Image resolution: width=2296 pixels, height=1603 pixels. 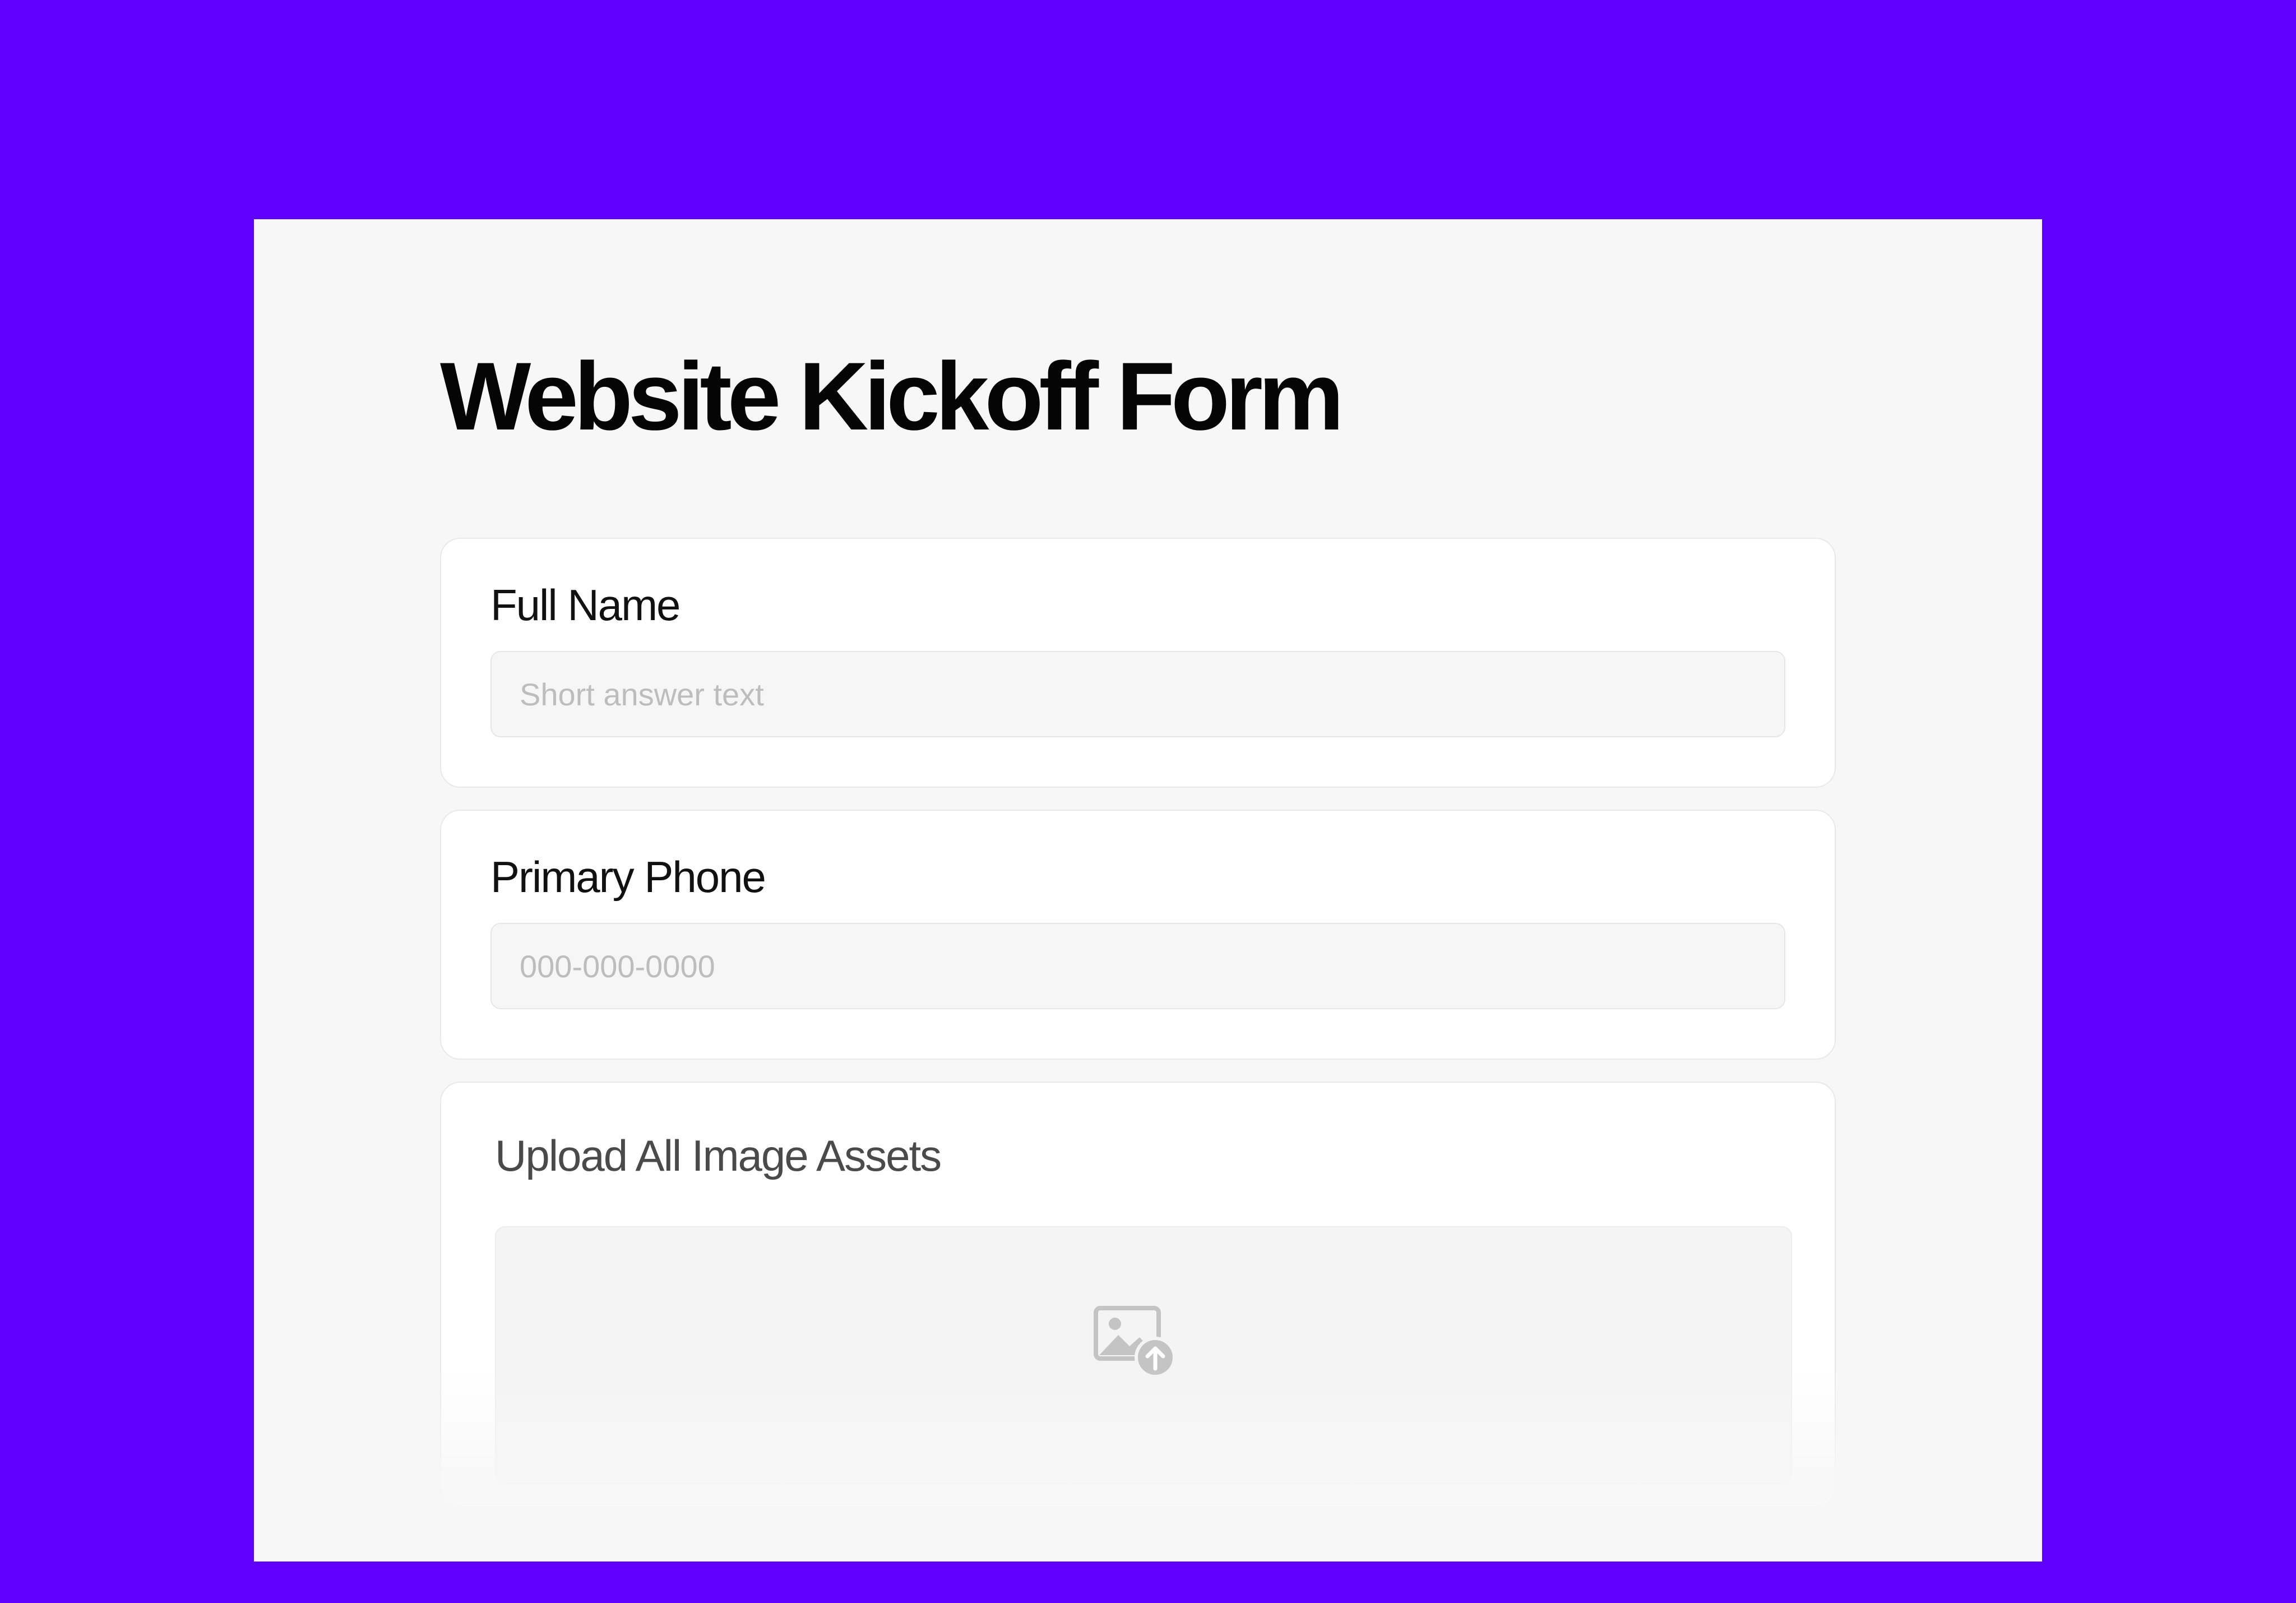 I want to click on primary-phone-label: Primary Phone, so click(x=628, y=877).